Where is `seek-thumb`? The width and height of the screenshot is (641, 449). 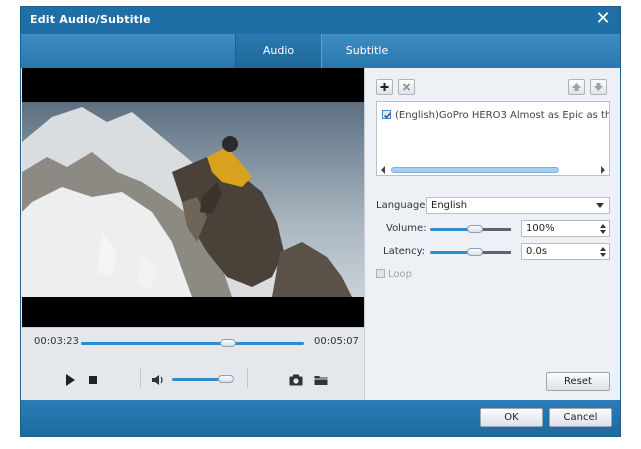 seek-thumb is located at coordinates (228, 343).